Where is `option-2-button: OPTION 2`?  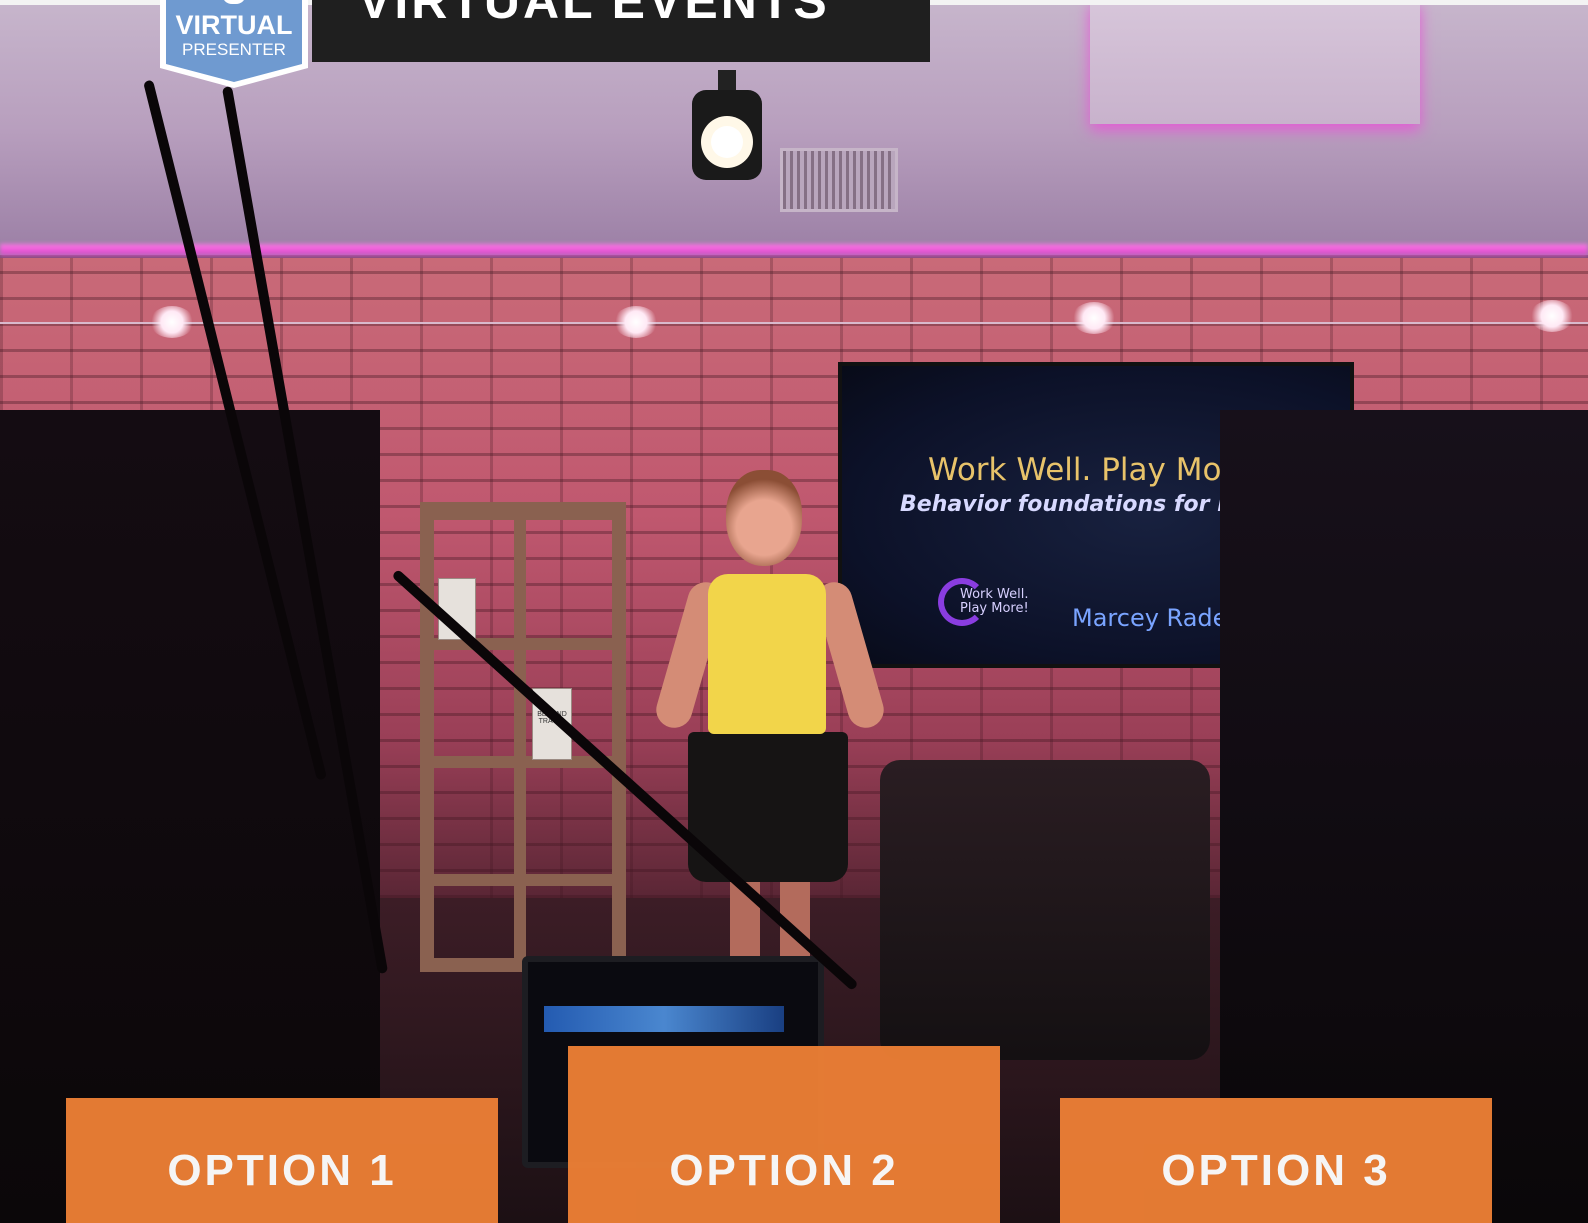
option-2-button: OPTION 2 is located at coordinates (784, 1134).